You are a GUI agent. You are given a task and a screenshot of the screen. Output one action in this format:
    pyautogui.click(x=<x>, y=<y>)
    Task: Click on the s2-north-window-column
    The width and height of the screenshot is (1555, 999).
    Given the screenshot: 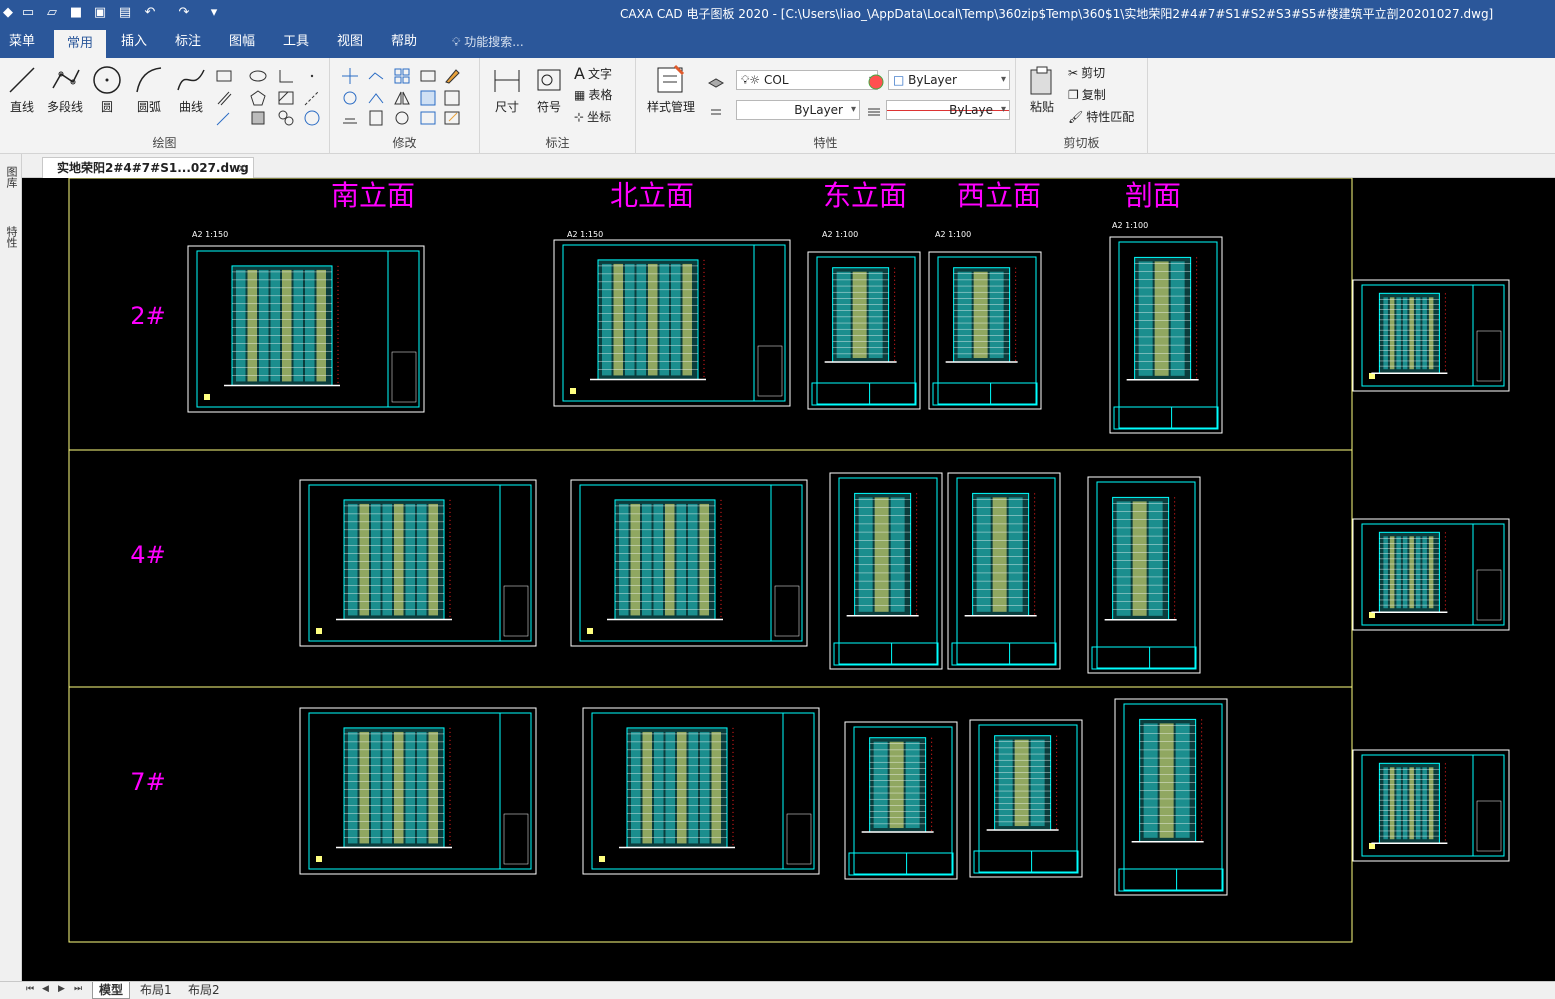 What is the action you would take?
    pyautogui.click(x=641, y=319)
    